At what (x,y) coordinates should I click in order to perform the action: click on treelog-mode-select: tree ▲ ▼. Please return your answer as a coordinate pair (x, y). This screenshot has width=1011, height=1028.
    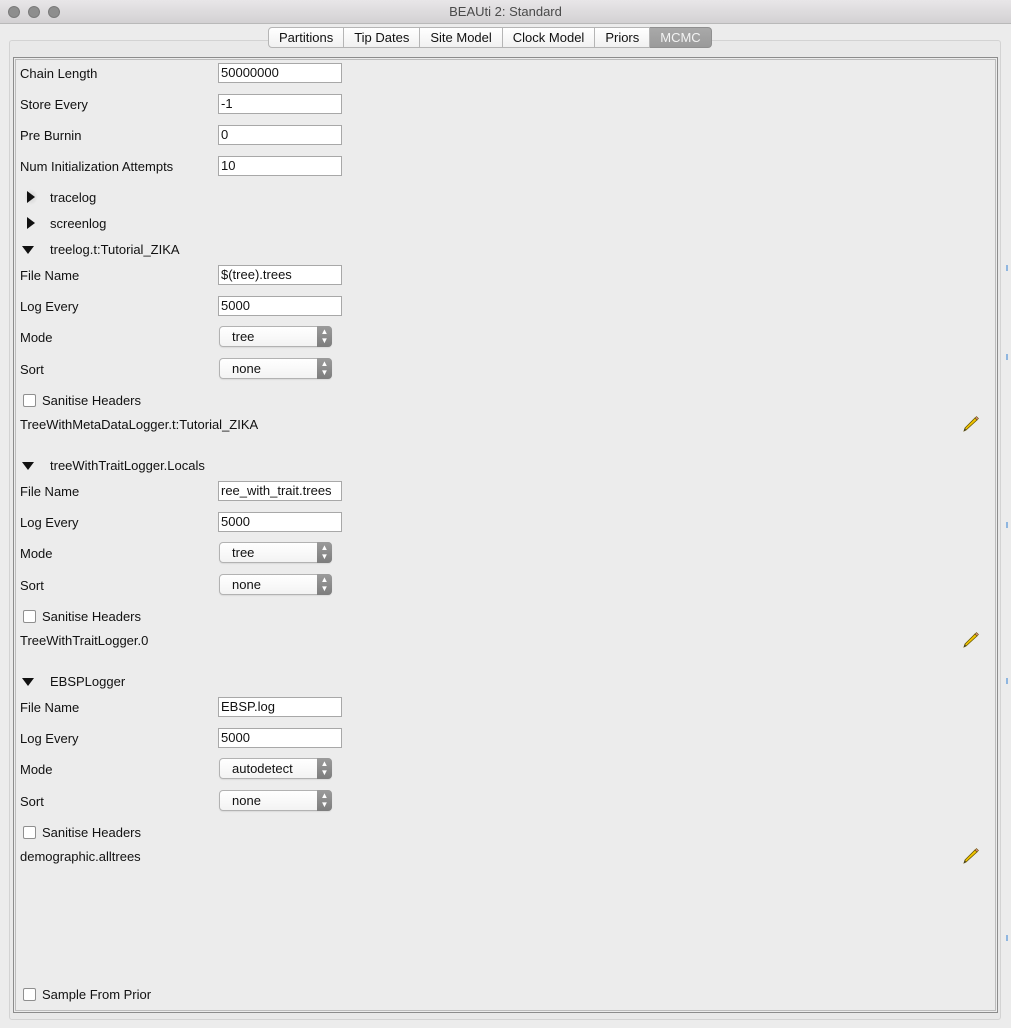
    Looking at the image, I should click on (275, 336).